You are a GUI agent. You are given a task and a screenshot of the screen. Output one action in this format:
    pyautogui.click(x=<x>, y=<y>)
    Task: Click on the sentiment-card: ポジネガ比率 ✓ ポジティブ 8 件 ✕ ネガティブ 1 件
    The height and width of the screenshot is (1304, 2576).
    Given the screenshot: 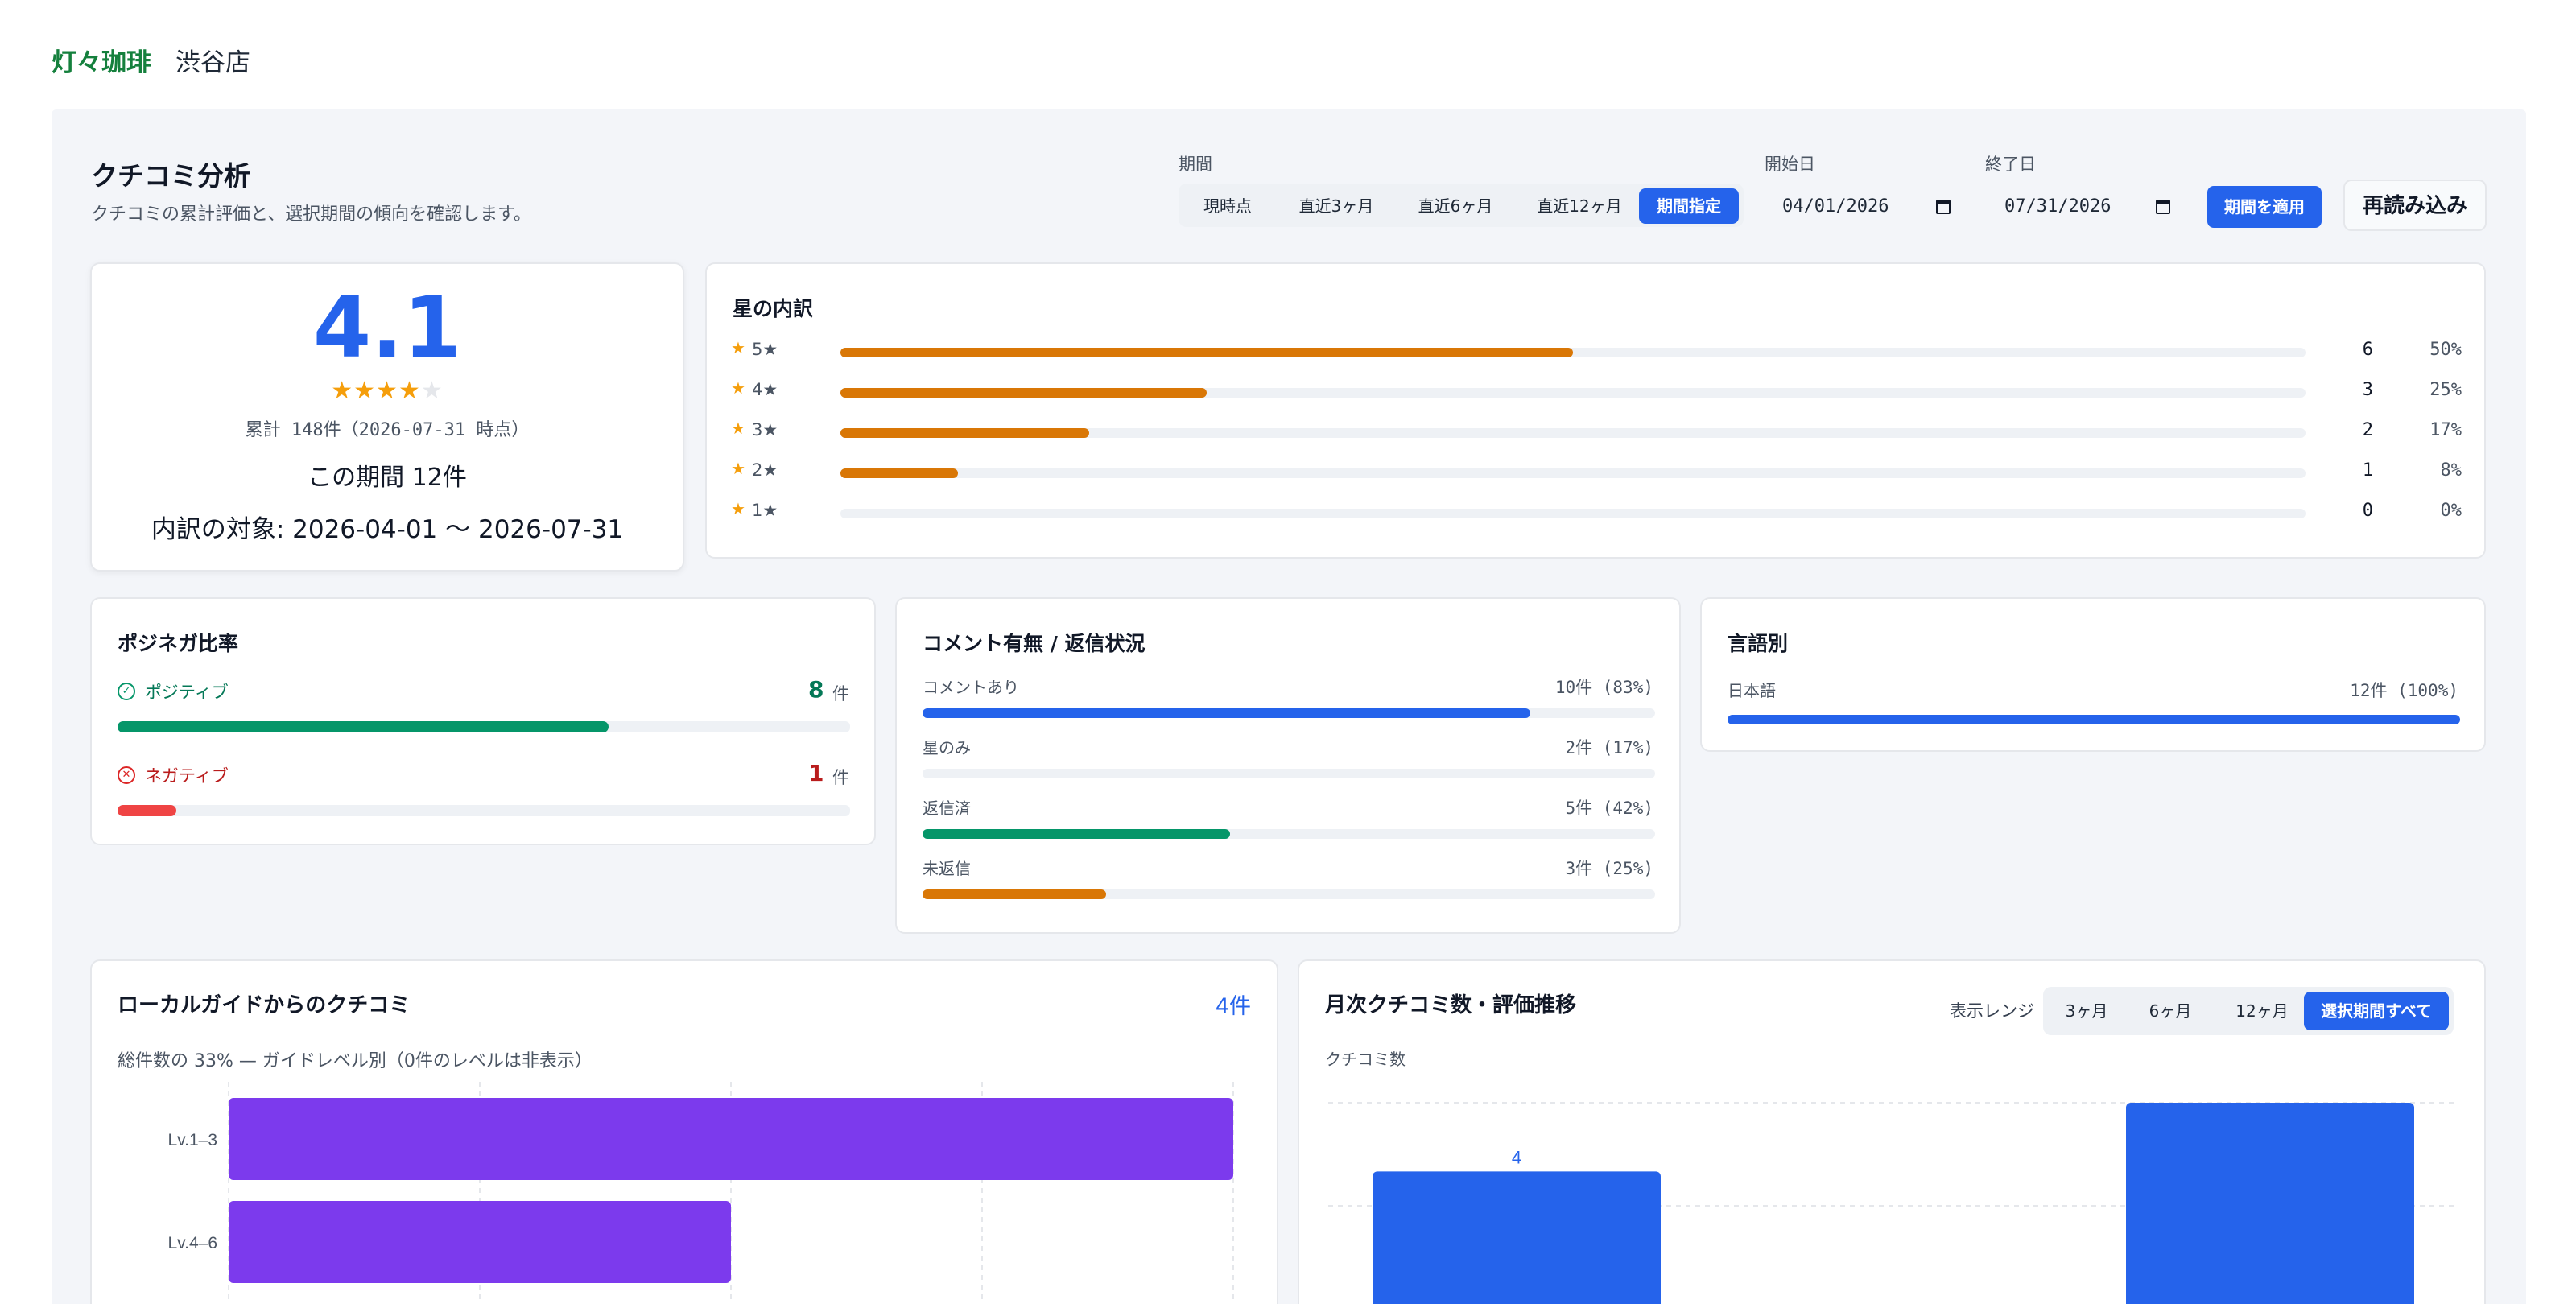 What is the action you would take?
    pyautogui.click(x=483, y=721)
    